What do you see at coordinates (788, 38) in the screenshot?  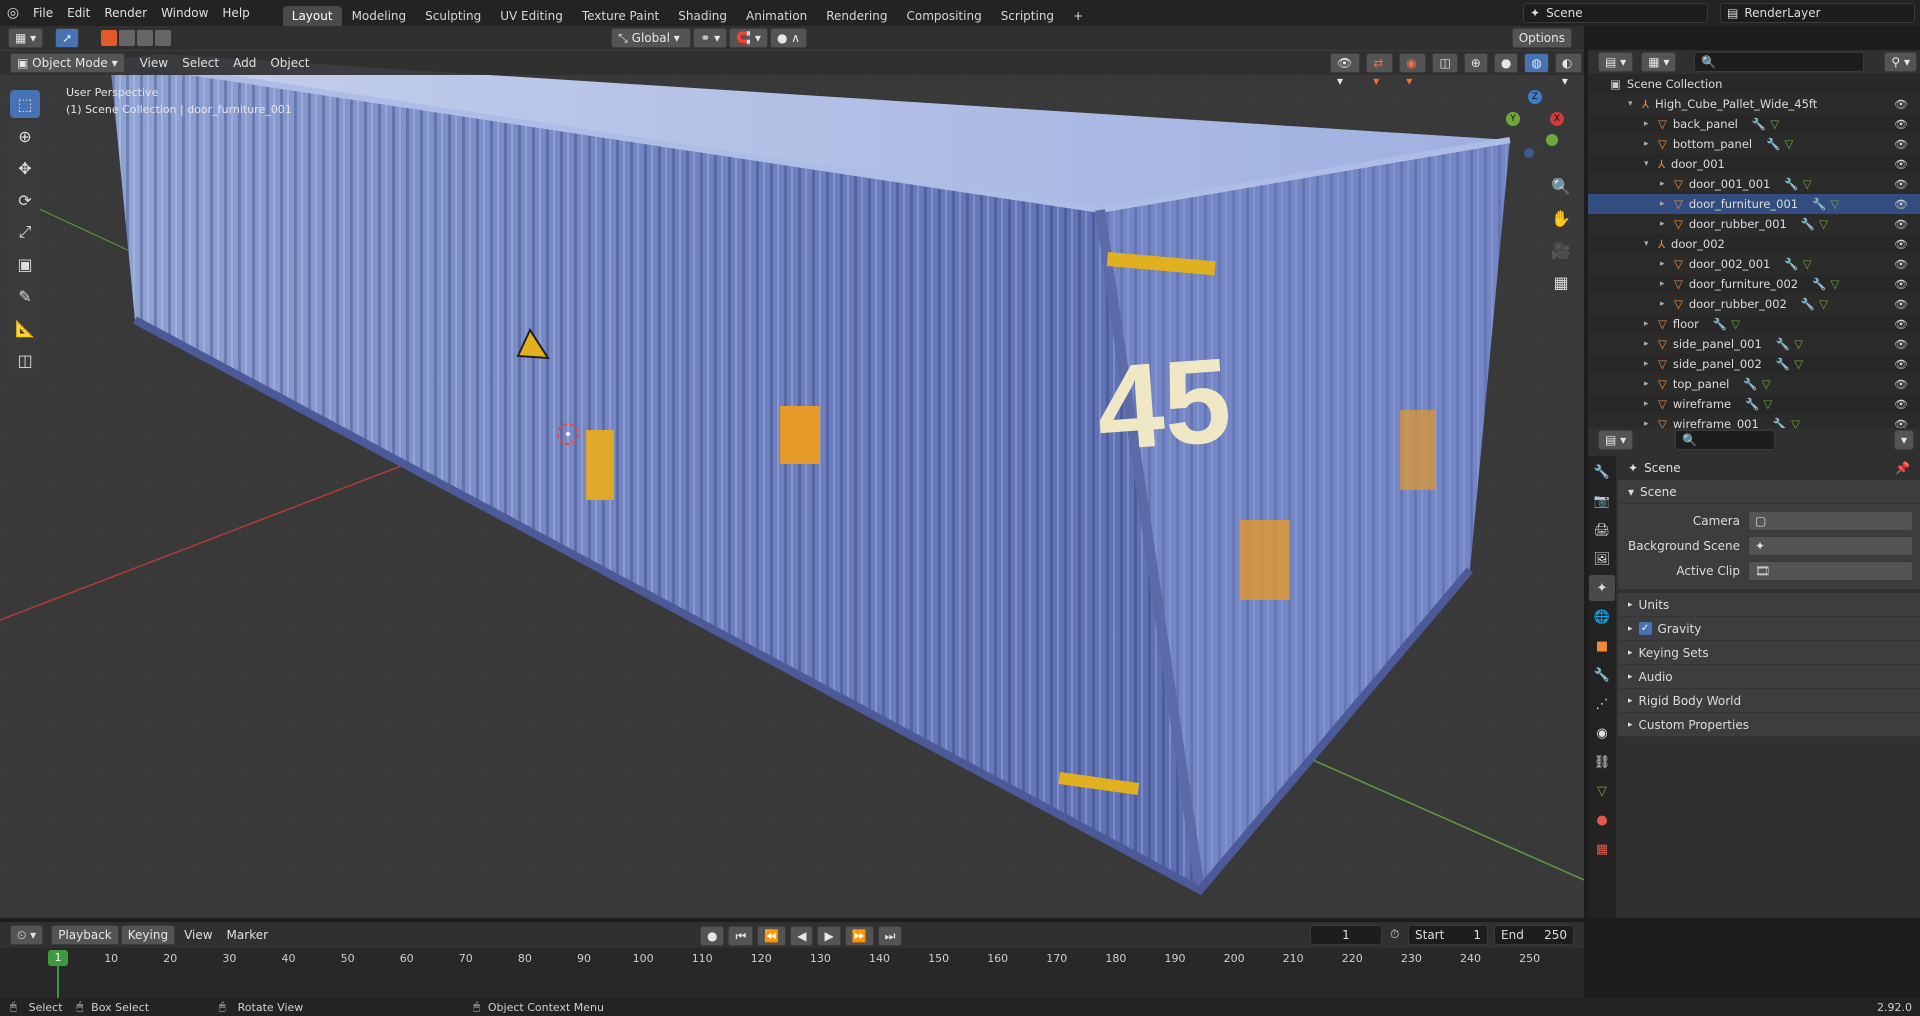 I see `proportional-edit-toggle: ● ∧` at bounding box center [788, 38].